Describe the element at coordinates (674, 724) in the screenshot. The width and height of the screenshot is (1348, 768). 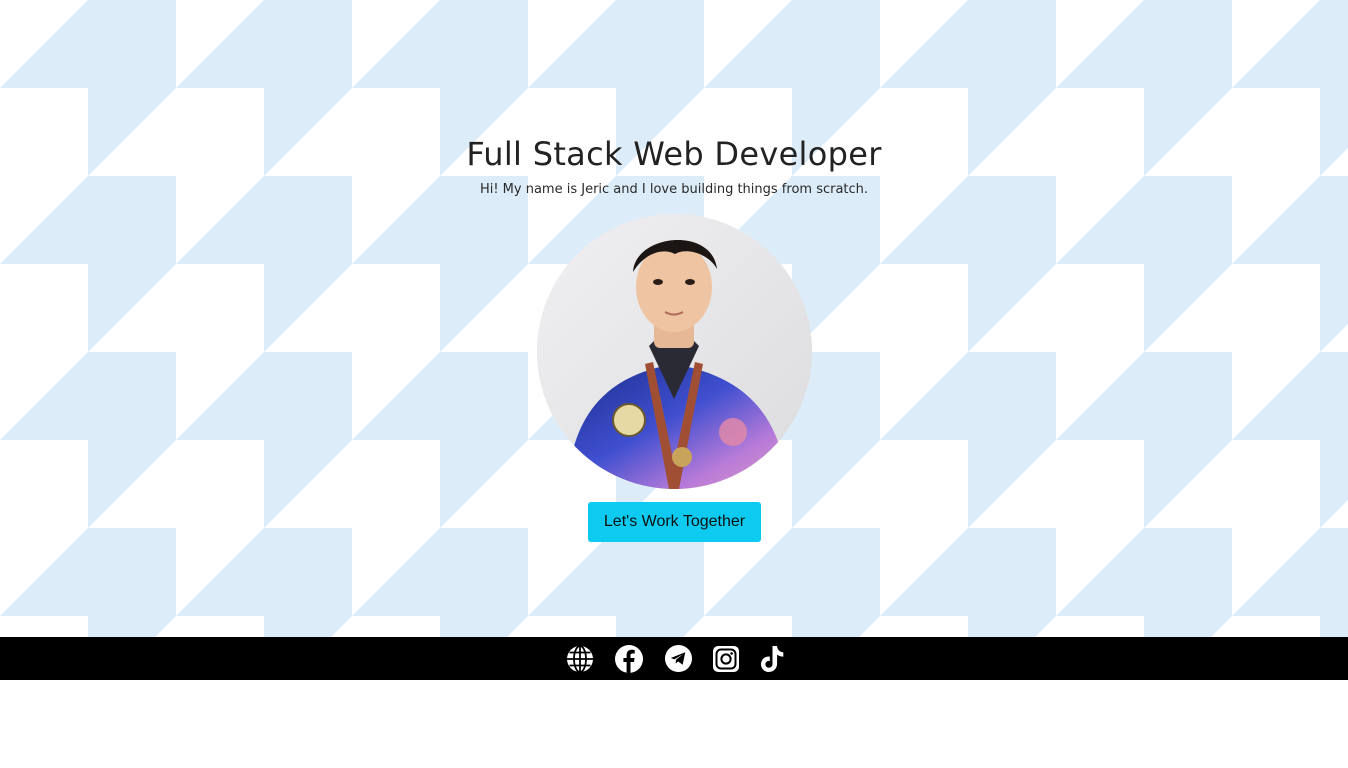
I see `page-bottom-area` at that location.